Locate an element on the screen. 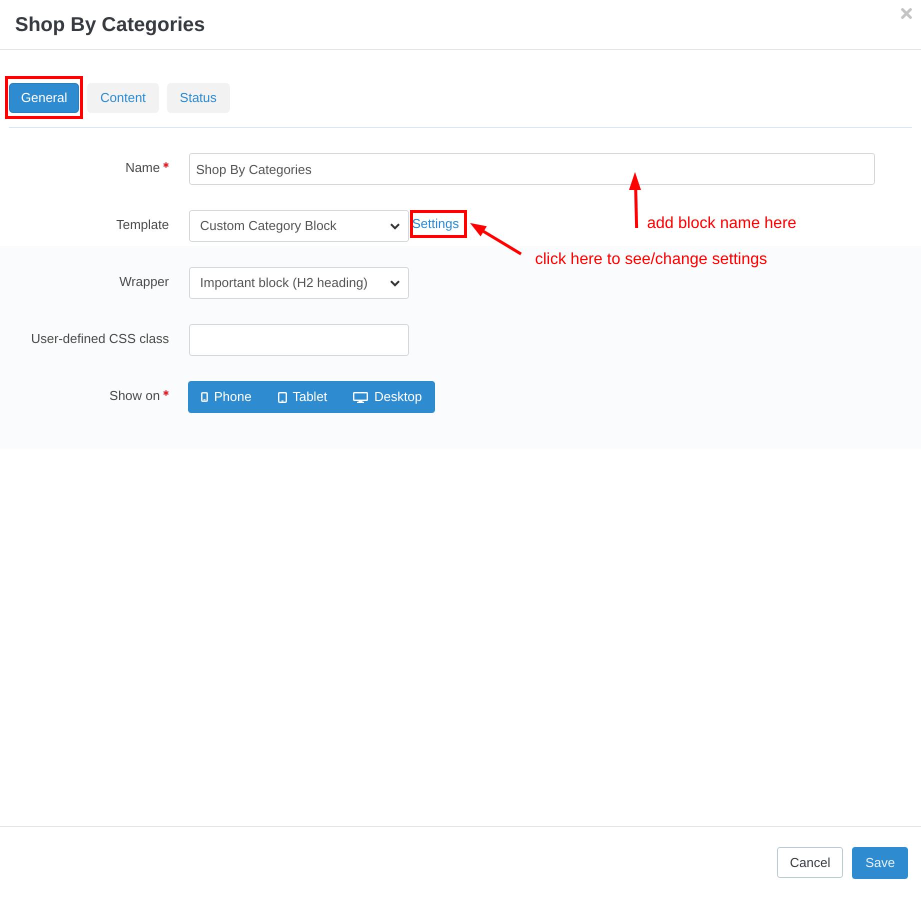  field-label: Template is located at coordinates (142, 225).